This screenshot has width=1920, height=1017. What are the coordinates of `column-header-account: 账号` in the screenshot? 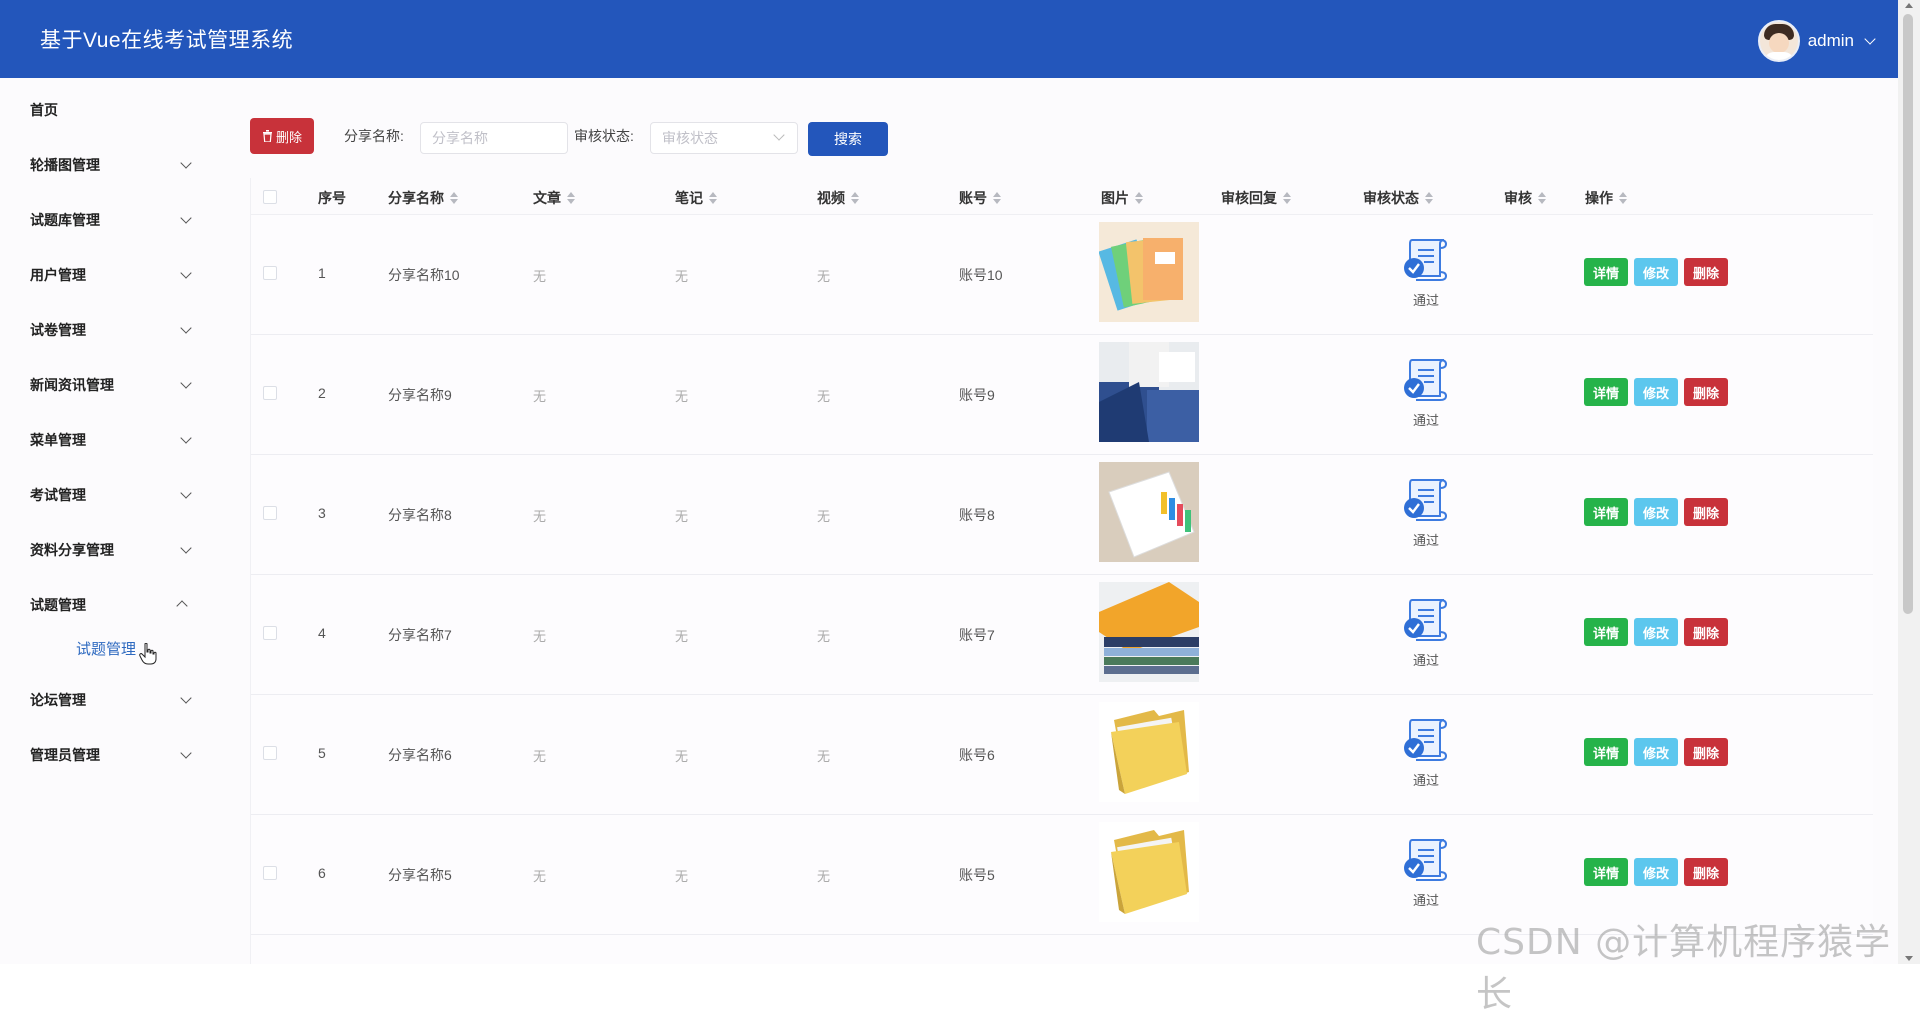 It's located at (980, 198).